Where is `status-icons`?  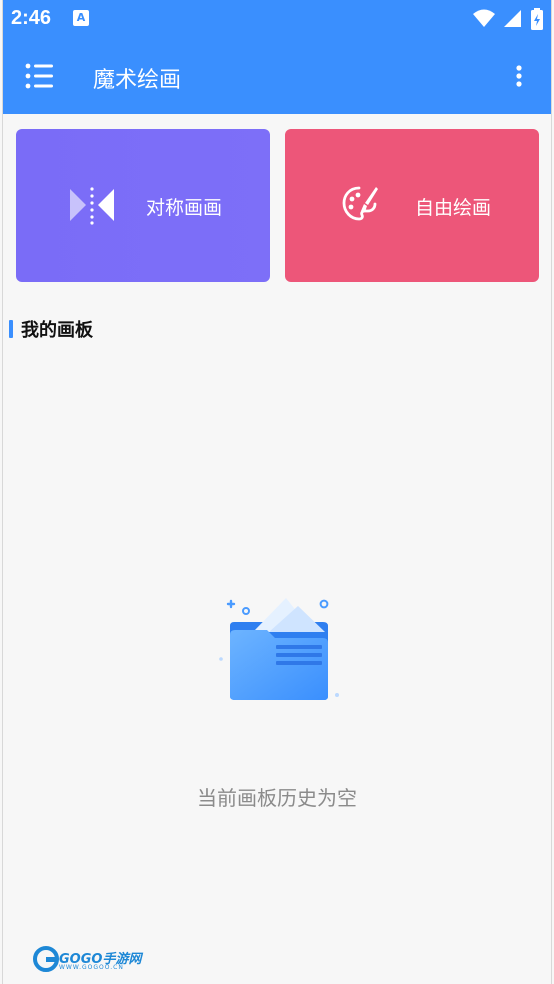
status-icons is located at coordinates (506, 19).